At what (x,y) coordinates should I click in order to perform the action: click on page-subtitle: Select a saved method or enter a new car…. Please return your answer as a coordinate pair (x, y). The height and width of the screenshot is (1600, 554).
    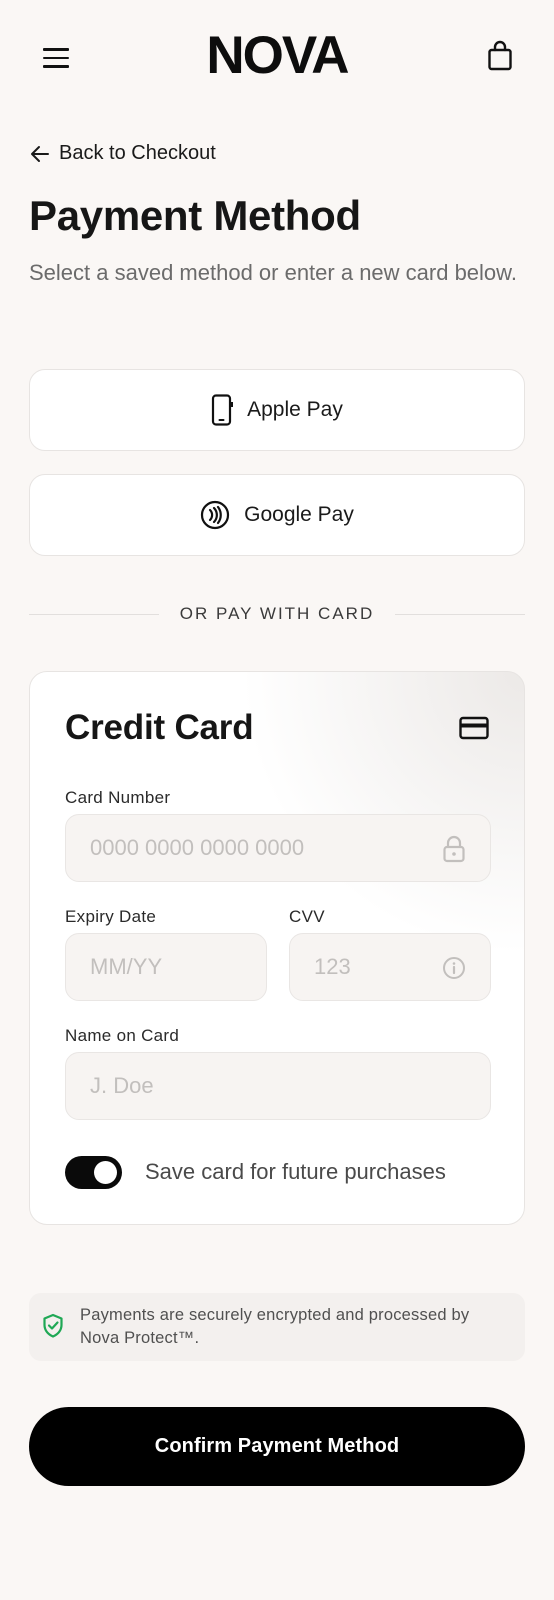
    Looking at the image, I should click on (273, 272).